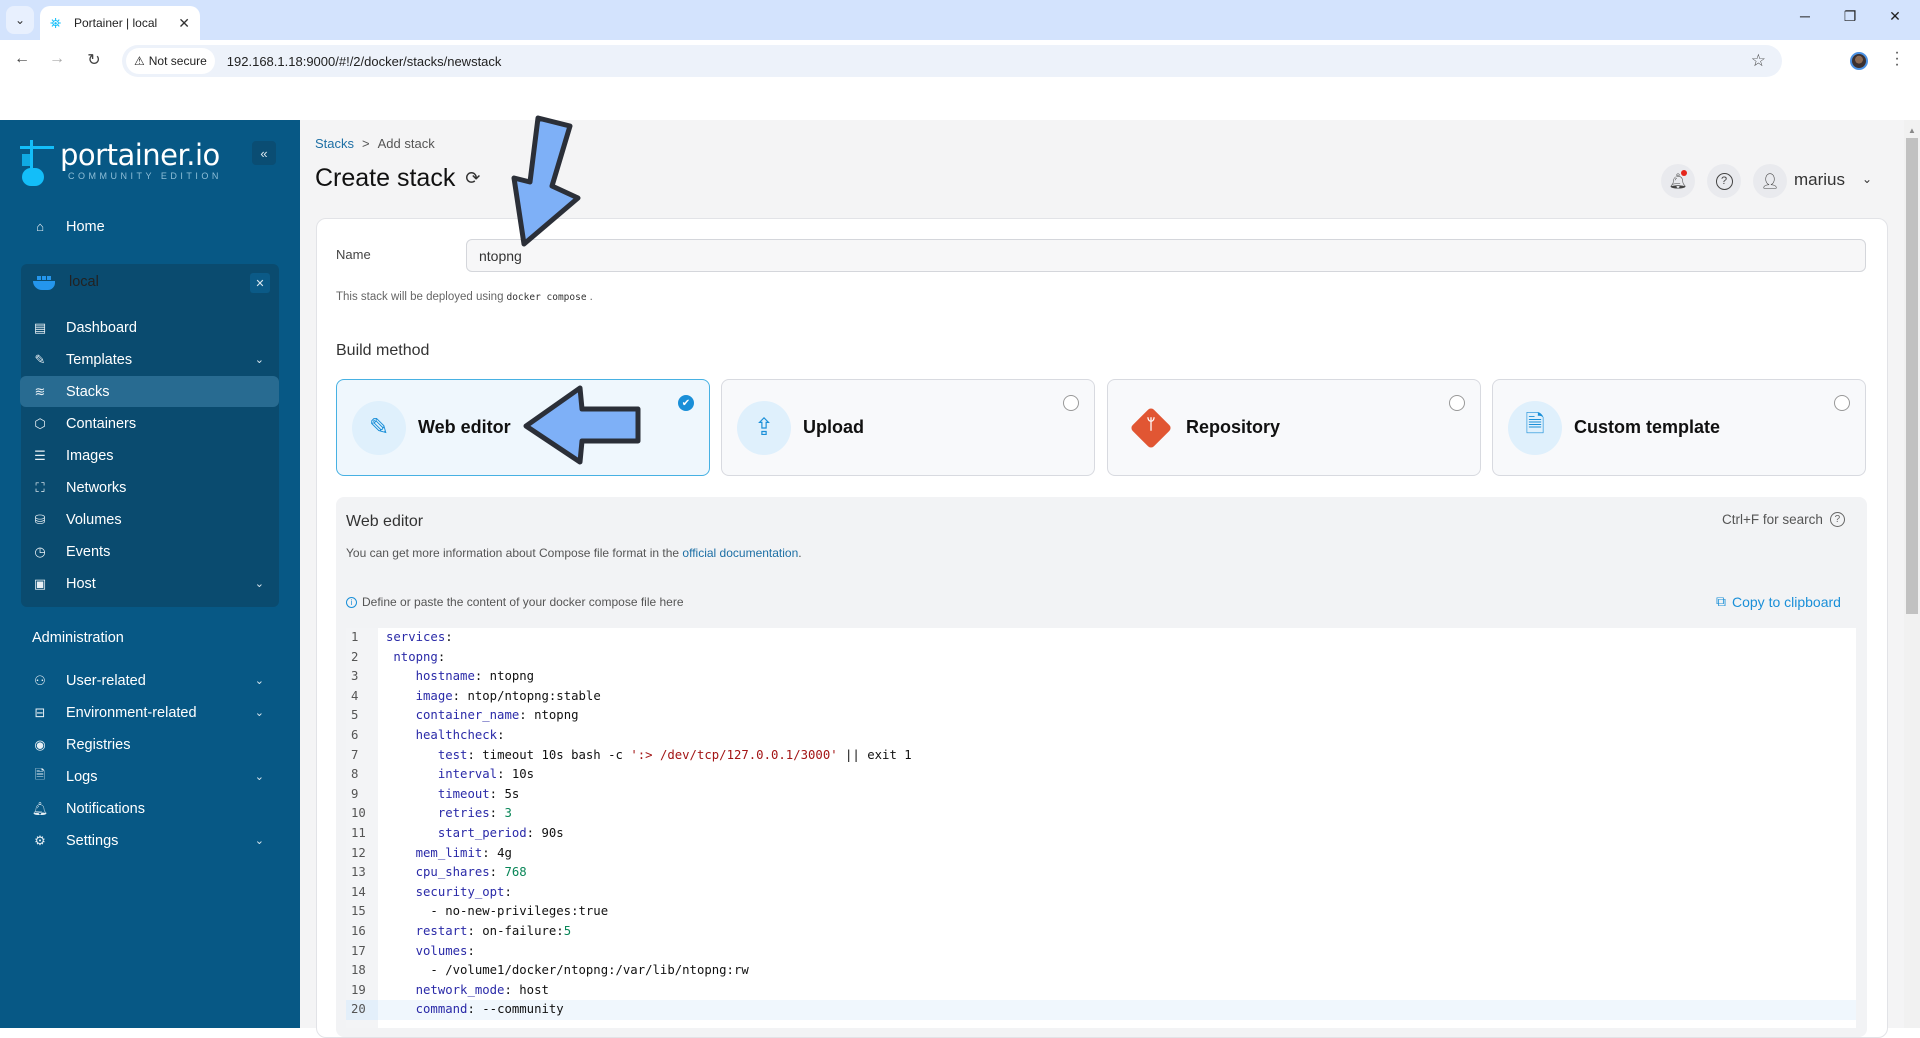 This screenshot has width=1920, height=1038. I want to click on security-indicator: ⚠ Not secure, so click(170, 61).